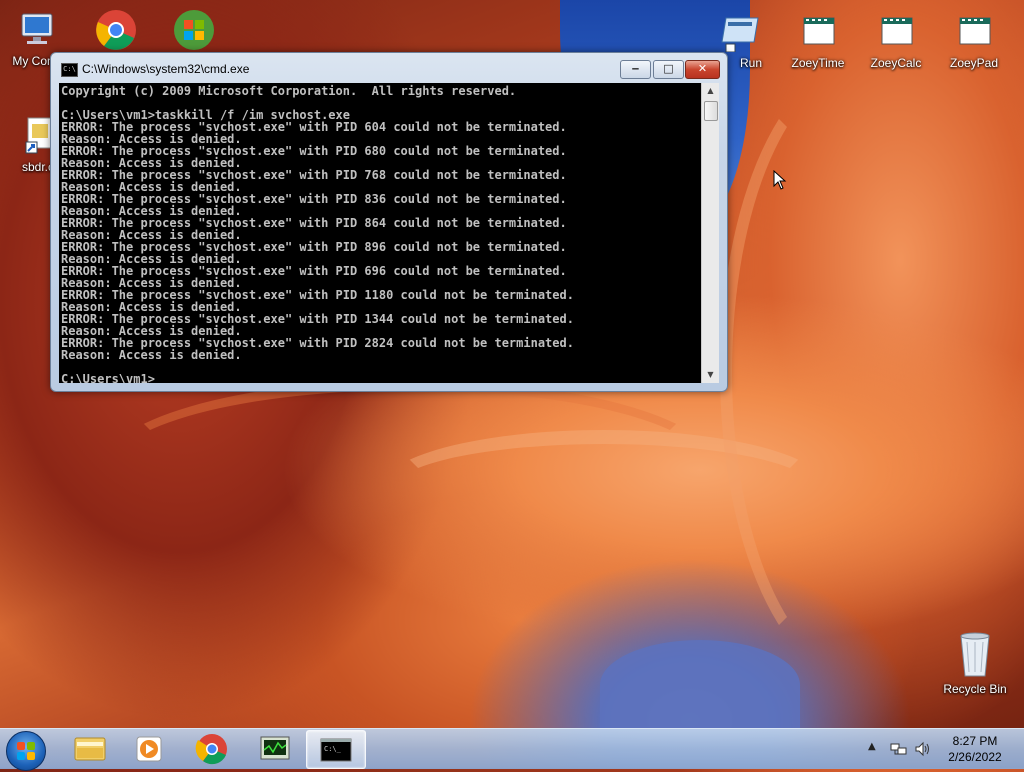 This screenshot has height=772, width=1024. What do you see at coordinates (711, 111) in the screenshot?
I see `scroll-thumb` at bounding box center [711, 111].